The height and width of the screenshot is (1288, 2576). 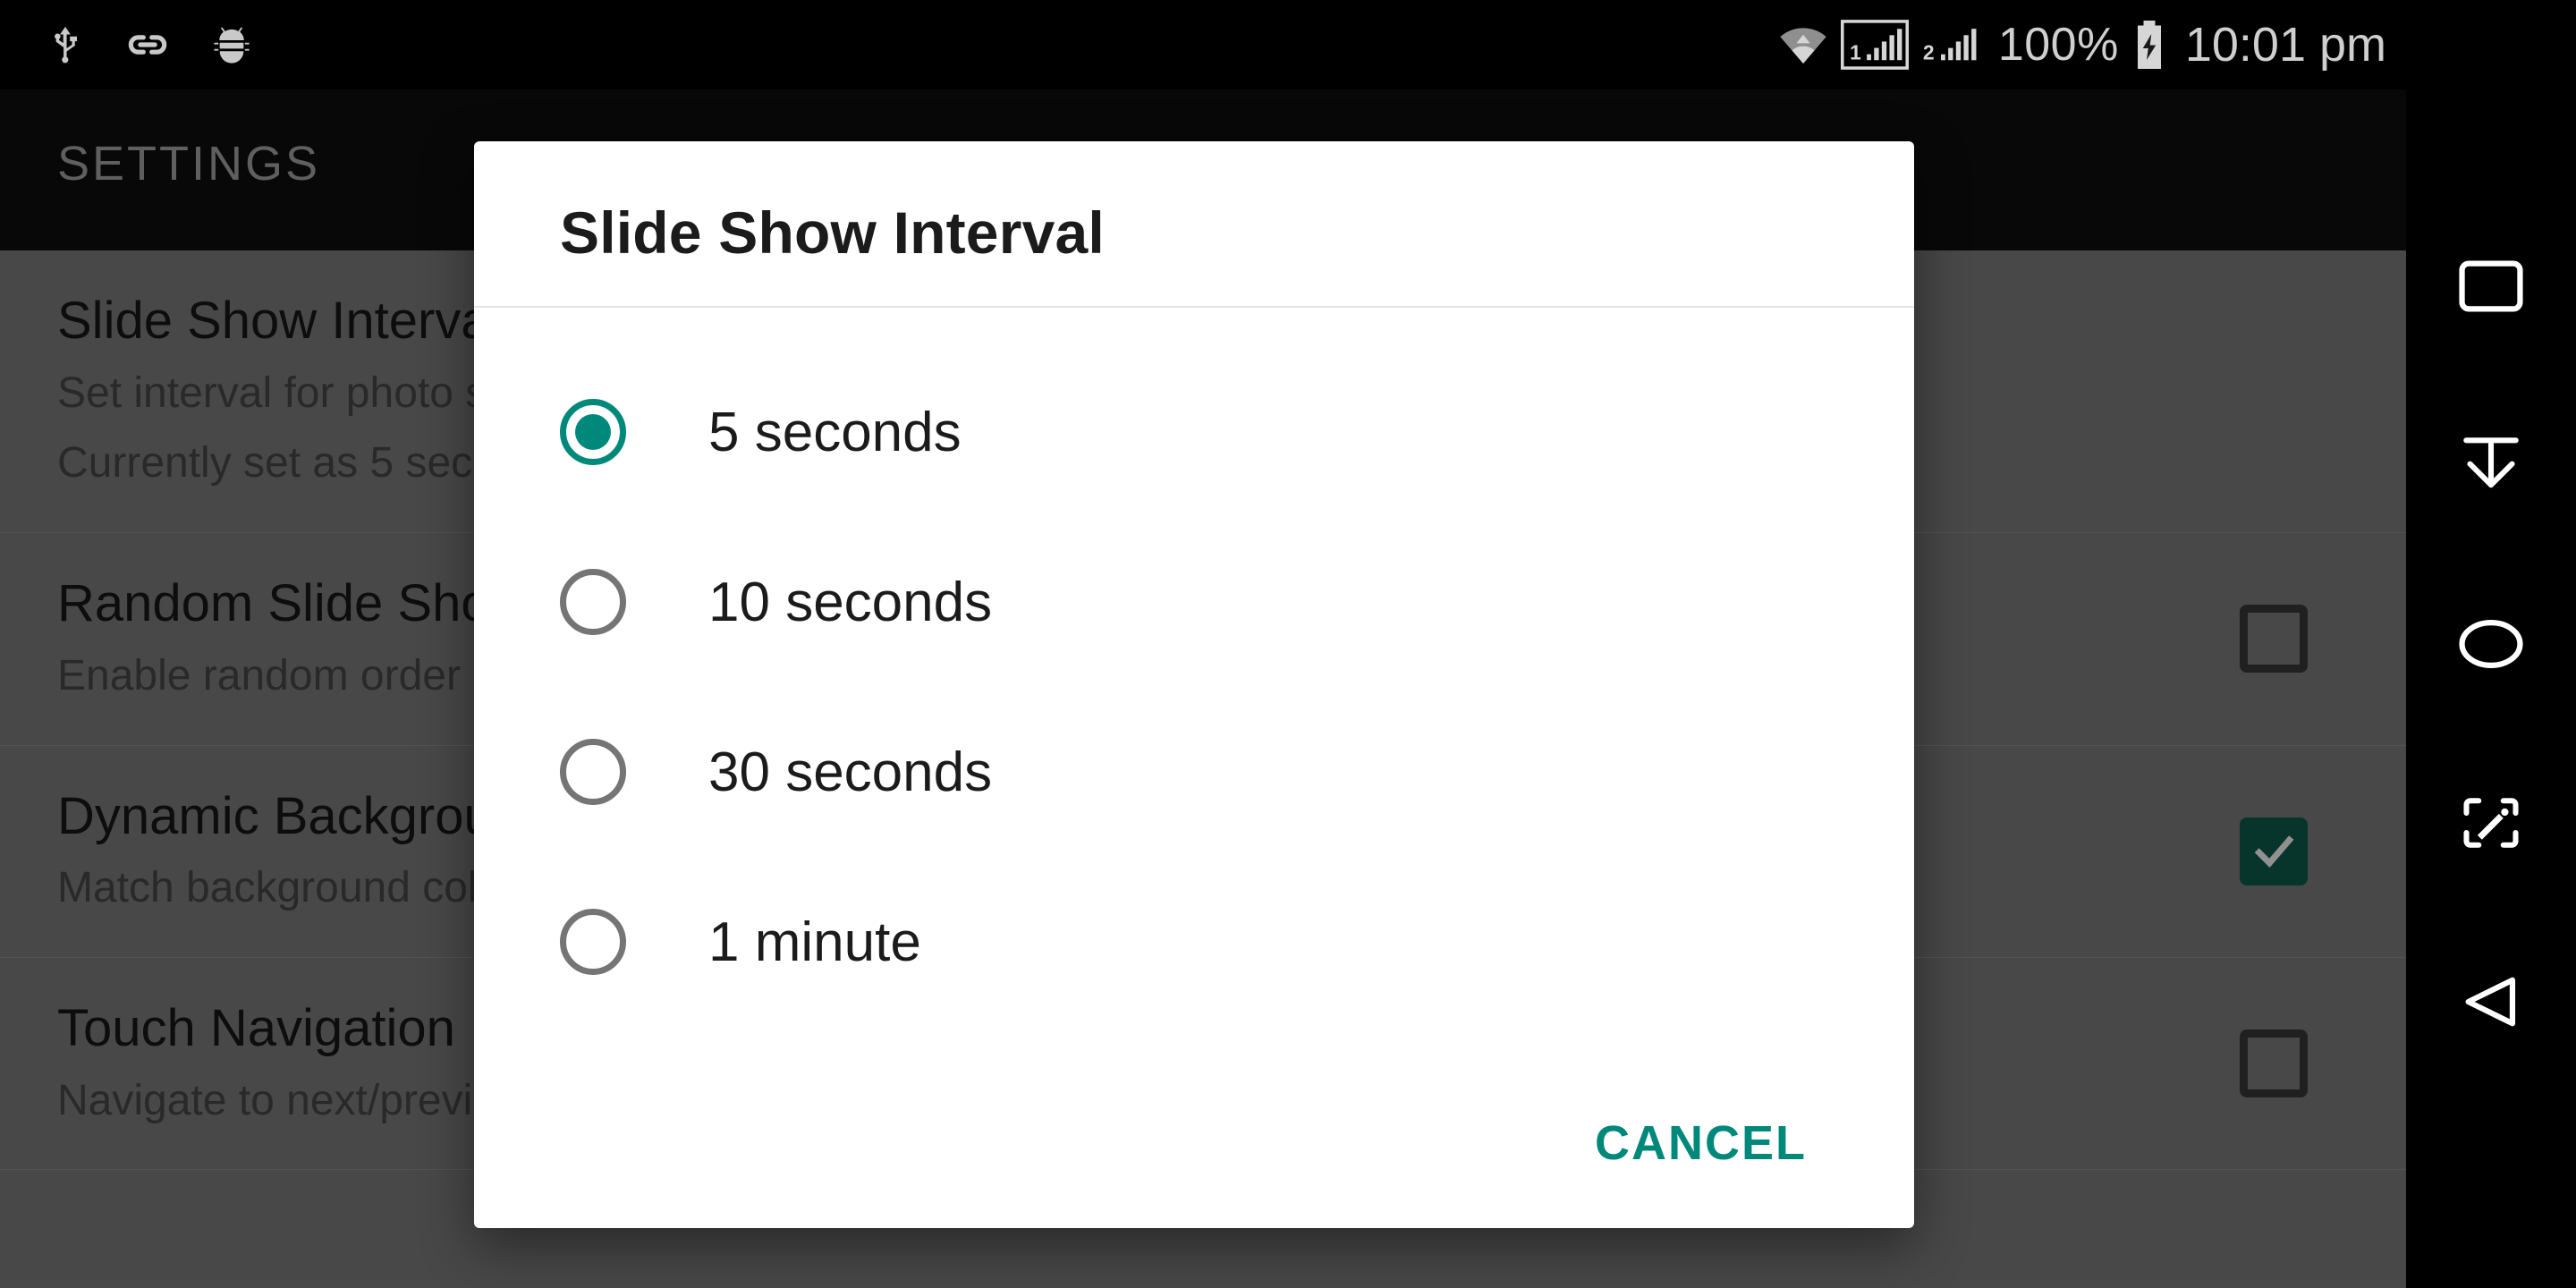 I want to click on radio-option-label: 5 seconds, so click(x=835, y=432).